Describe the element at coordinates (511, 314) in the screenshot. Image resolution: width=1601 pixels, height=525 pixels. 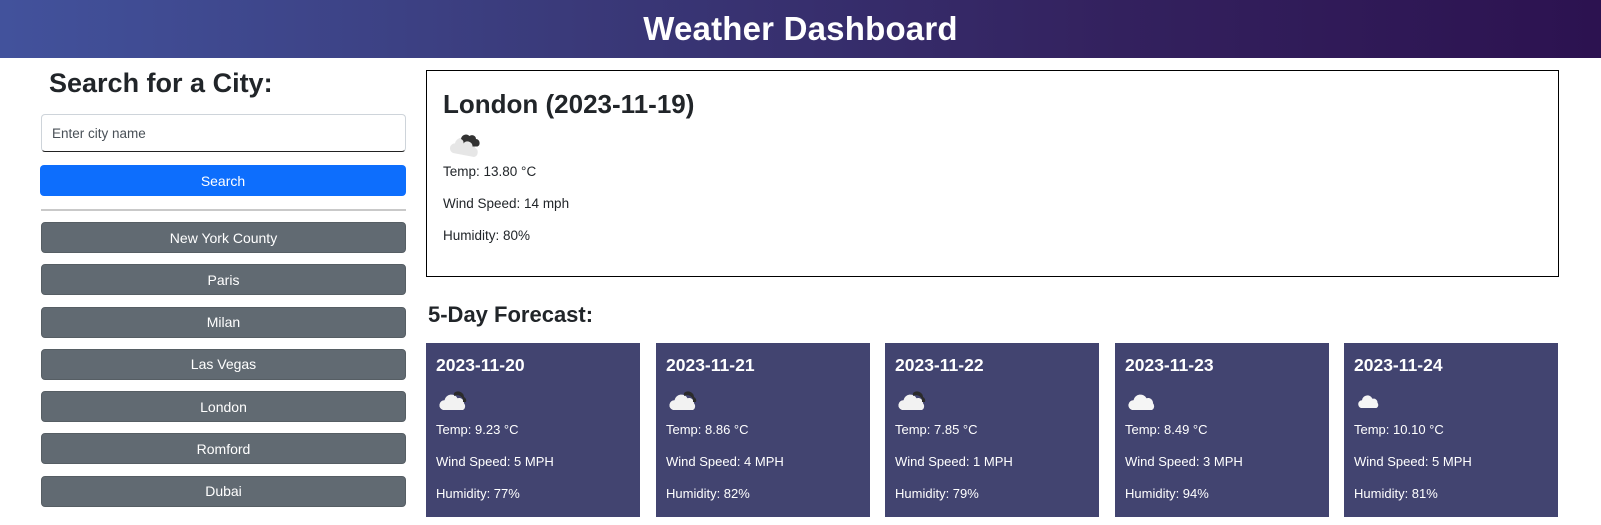
I see `forecast-title: 5-Day Forecast:` at that location.